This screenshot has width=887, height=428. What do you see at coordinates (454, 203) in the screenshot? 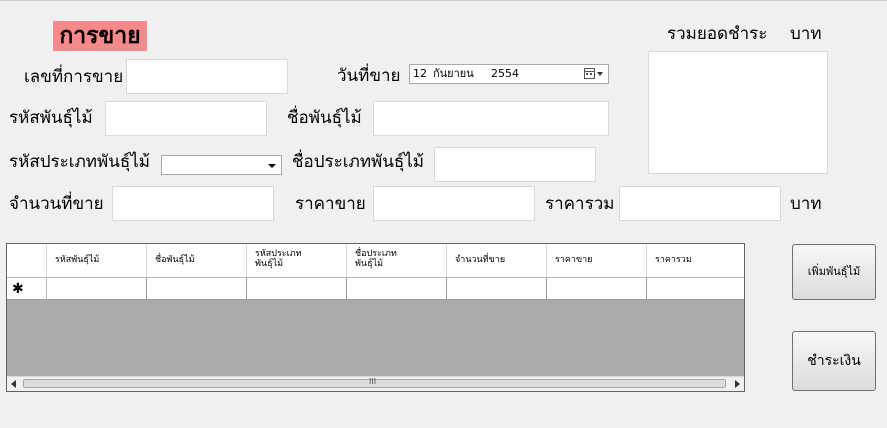
I see `price-input` at bounding box center [454, 203].